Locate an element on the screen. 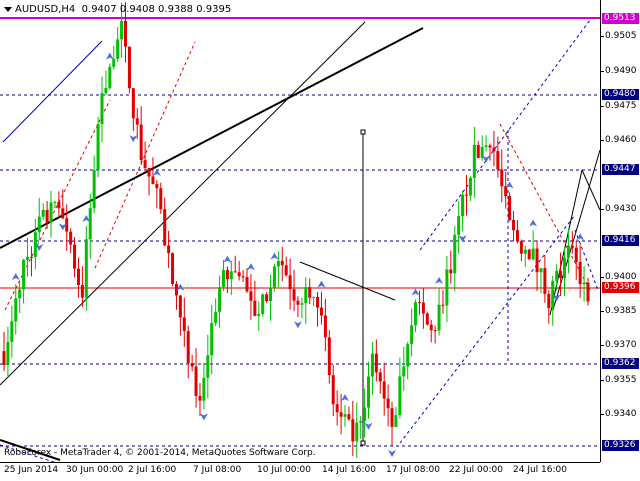  dropdown-triangle-icon is located at coordinates (8, 9).